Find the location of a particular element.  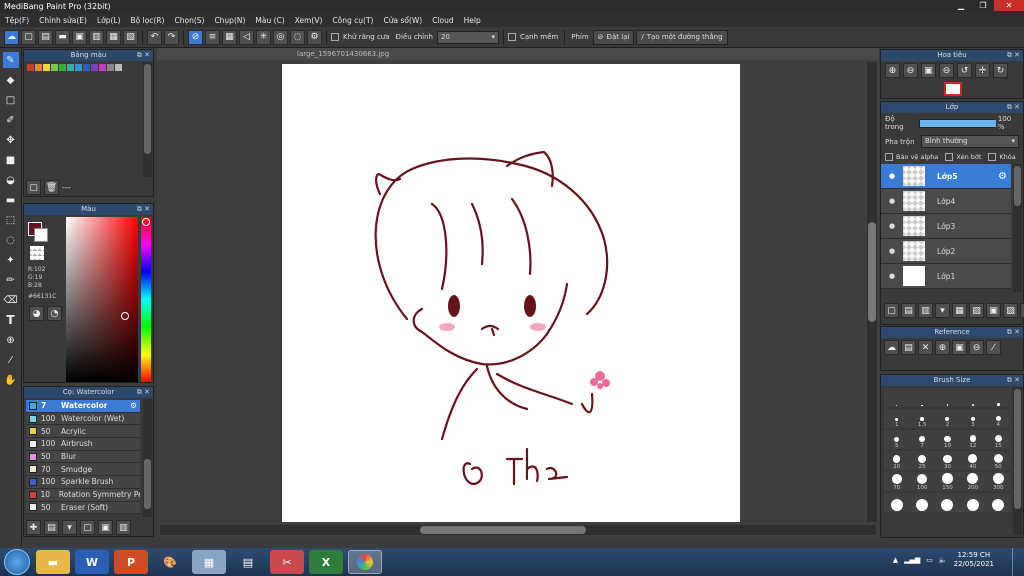

move-tool-icon: ✥ is located at coordinates (11, 140).